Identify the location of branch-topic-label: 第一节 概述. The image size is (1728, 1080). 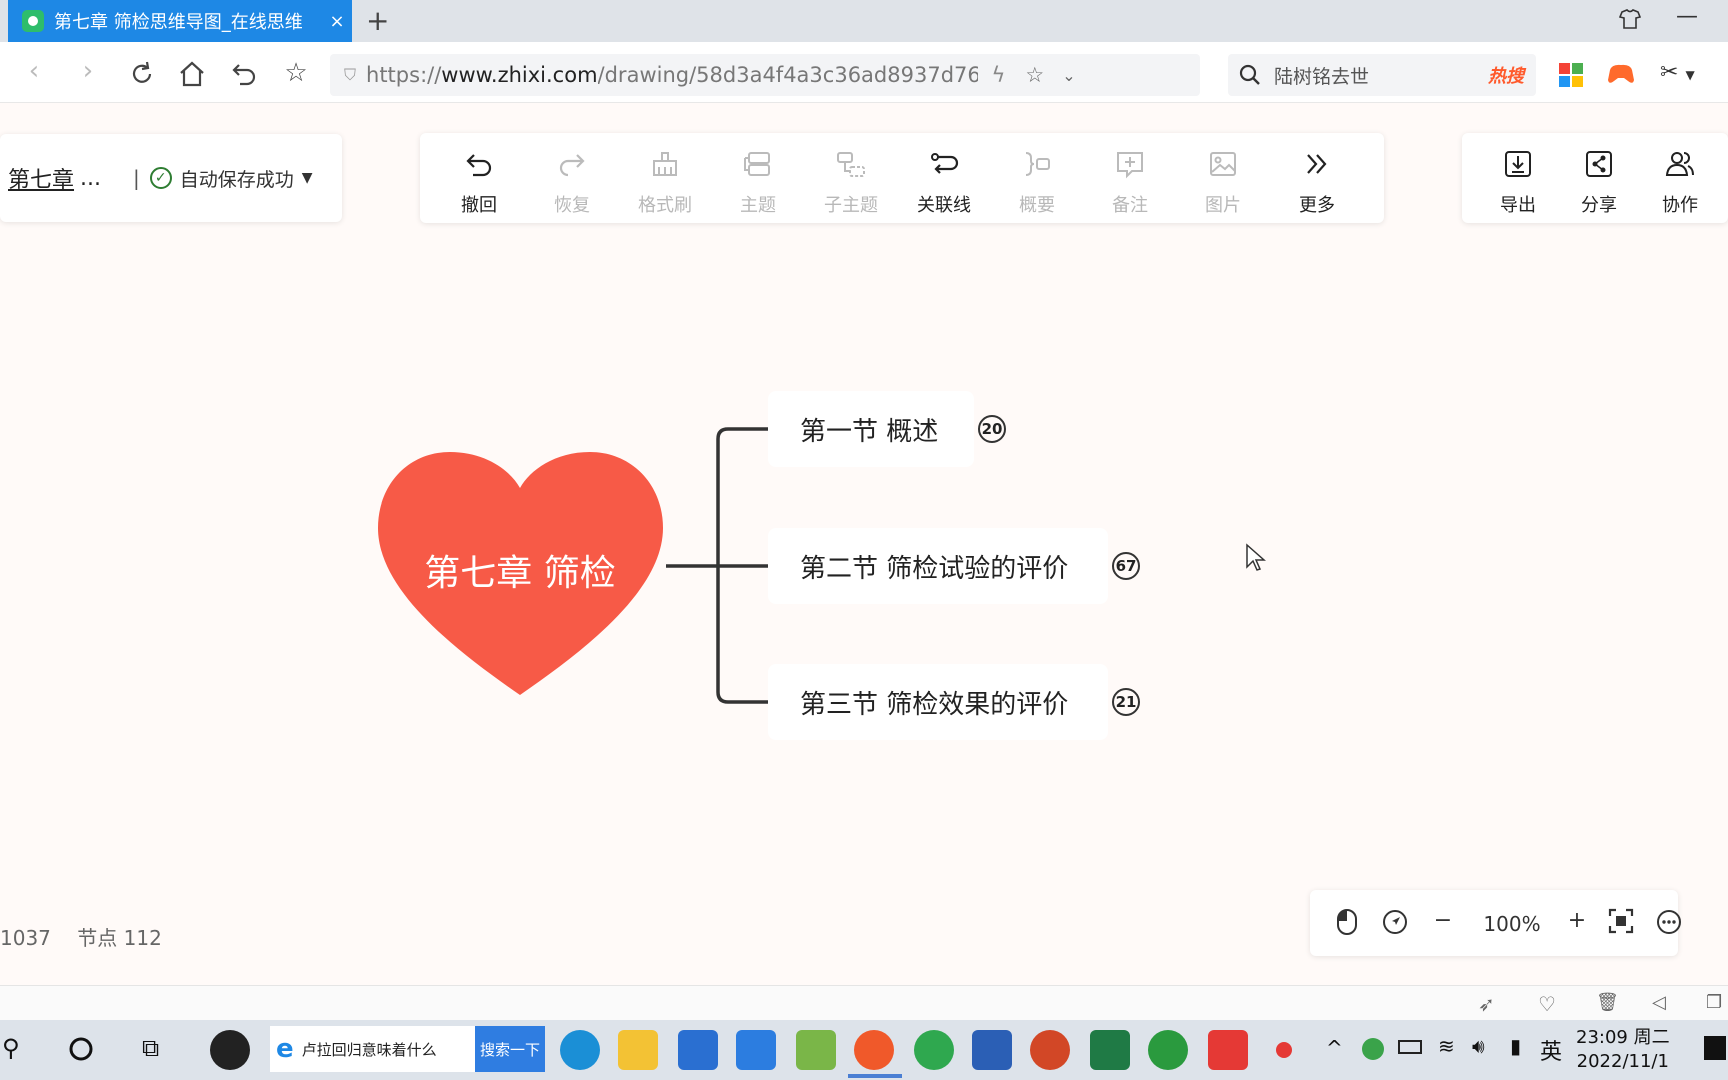
(869, 431).